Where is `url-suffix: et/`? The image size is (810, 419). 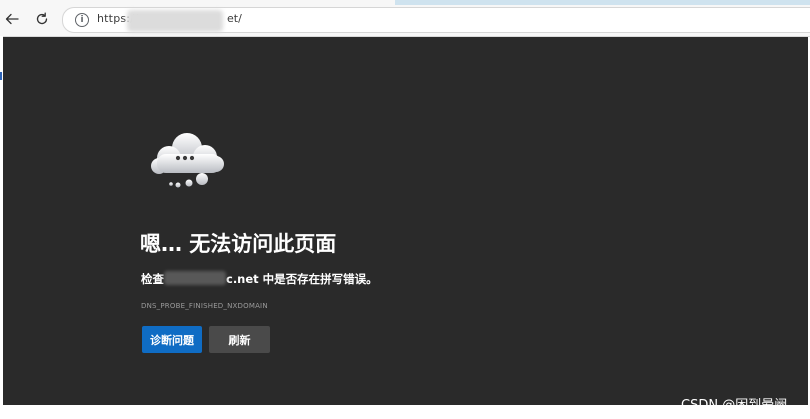
url-suffix: et/ is located at coordinates (234, 18).